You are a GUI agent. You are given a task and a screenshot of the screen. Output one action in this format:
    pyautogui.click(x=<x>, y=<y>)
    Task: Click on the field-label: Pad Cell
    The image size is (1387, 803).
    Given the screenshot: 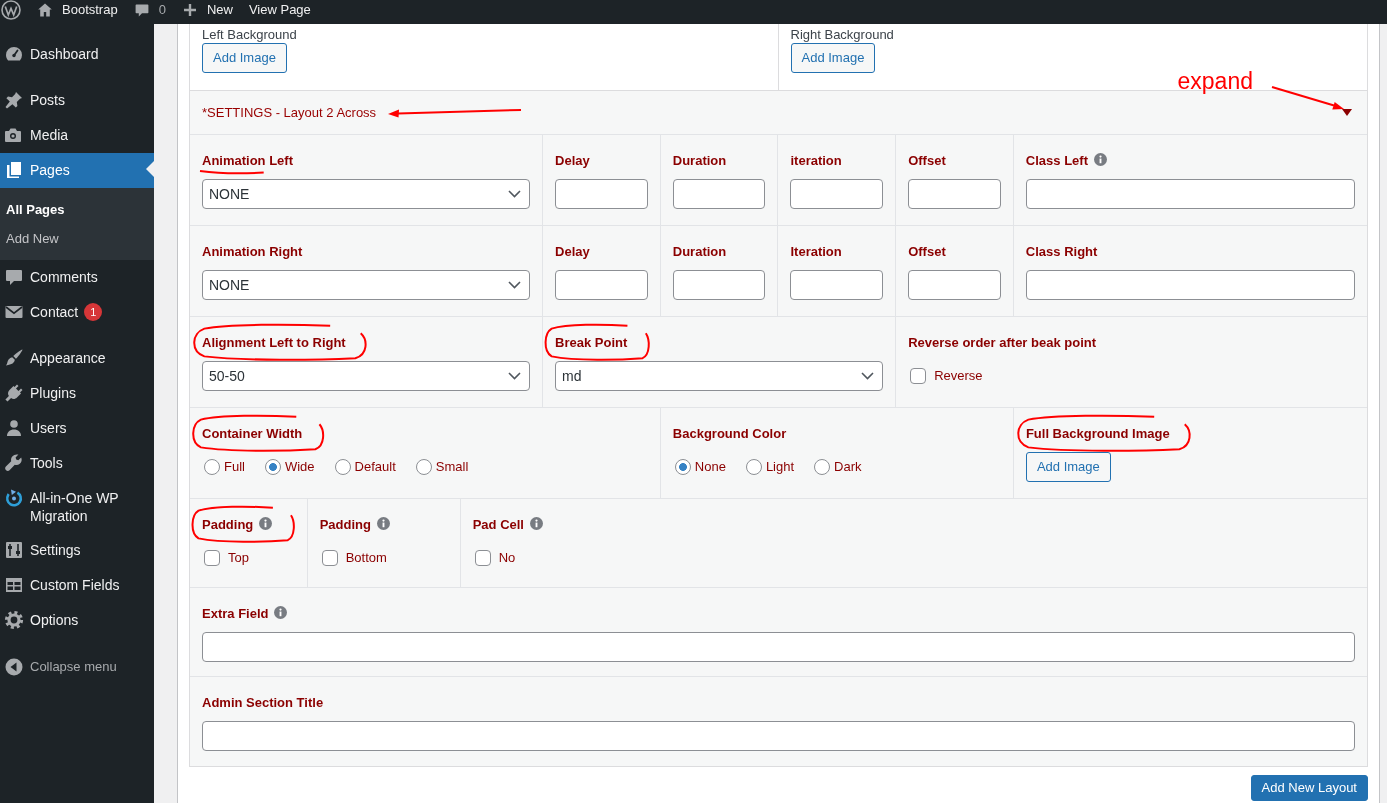 What is the action you would take?
    pyautogui.click(x=498, y=525)
    